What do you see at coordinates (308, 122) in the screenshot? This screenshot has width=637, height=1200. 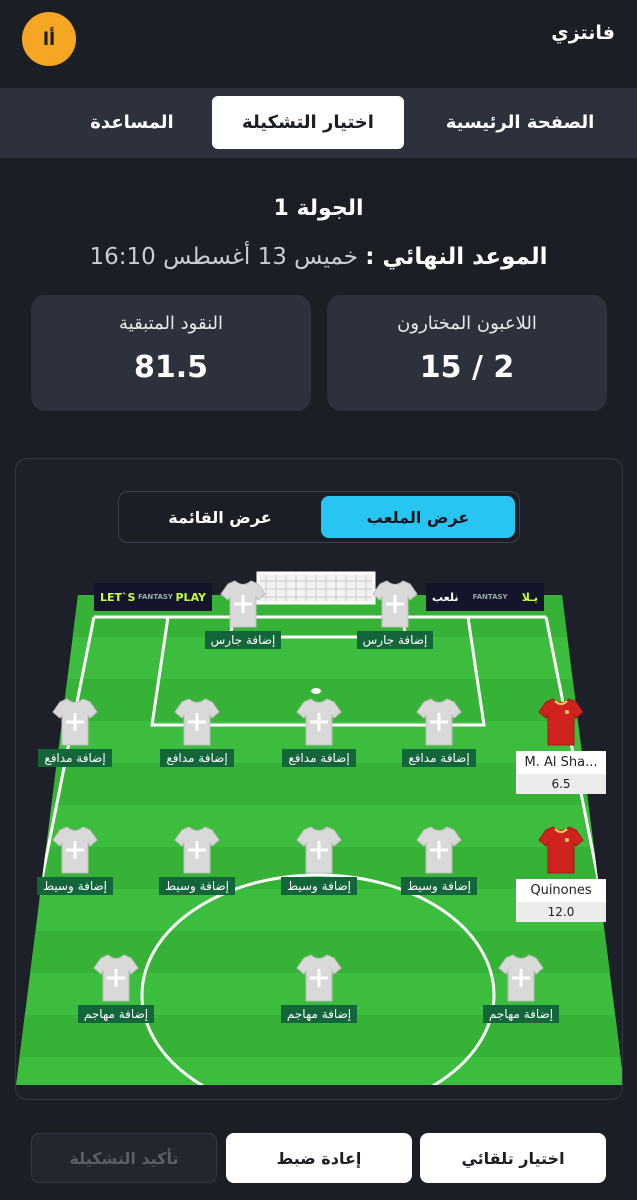 I see `tab-pick-team: اختيار التشكيلة` at bounding box center [308, 122].